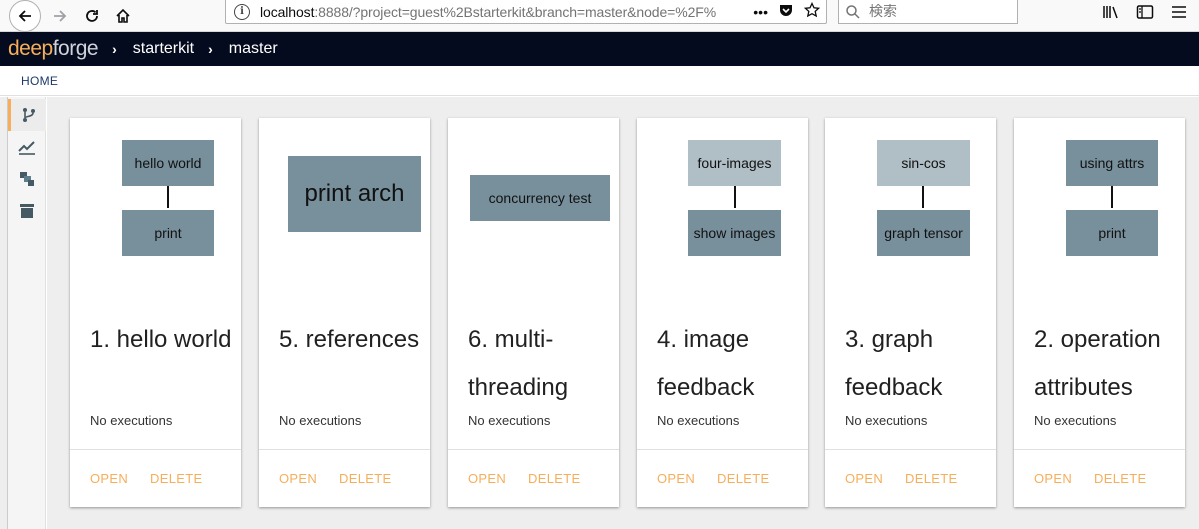  I want to click on search-icon, so click(853, 11).